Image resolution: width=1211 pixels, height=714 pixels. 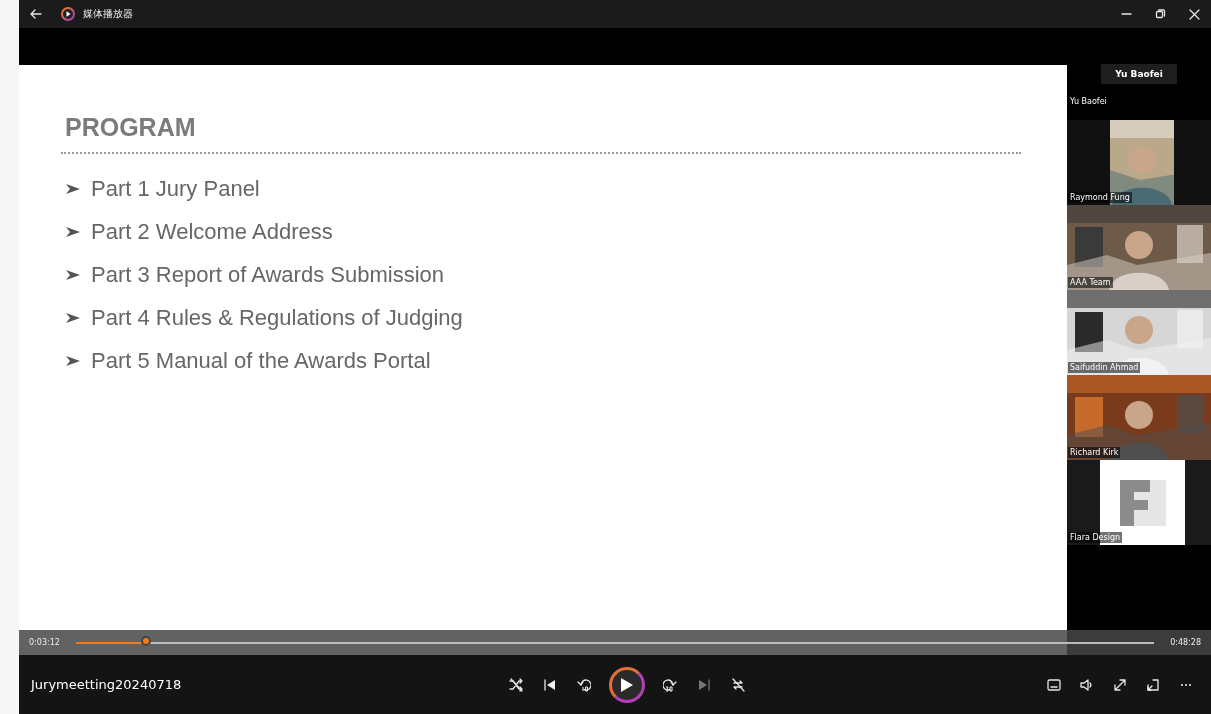 I want to click on play-icon, so click(x=627, y=684).